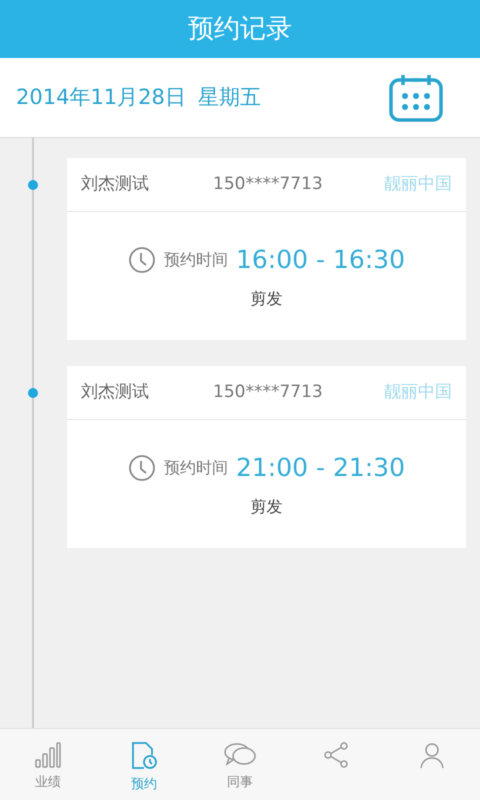 This screenshot has height=800, width=480. What do you see at coordinates (320, 260) in the screenshot?
I see `appointment-time: 16:00 - 16:30` at bounding box center [320, 260].